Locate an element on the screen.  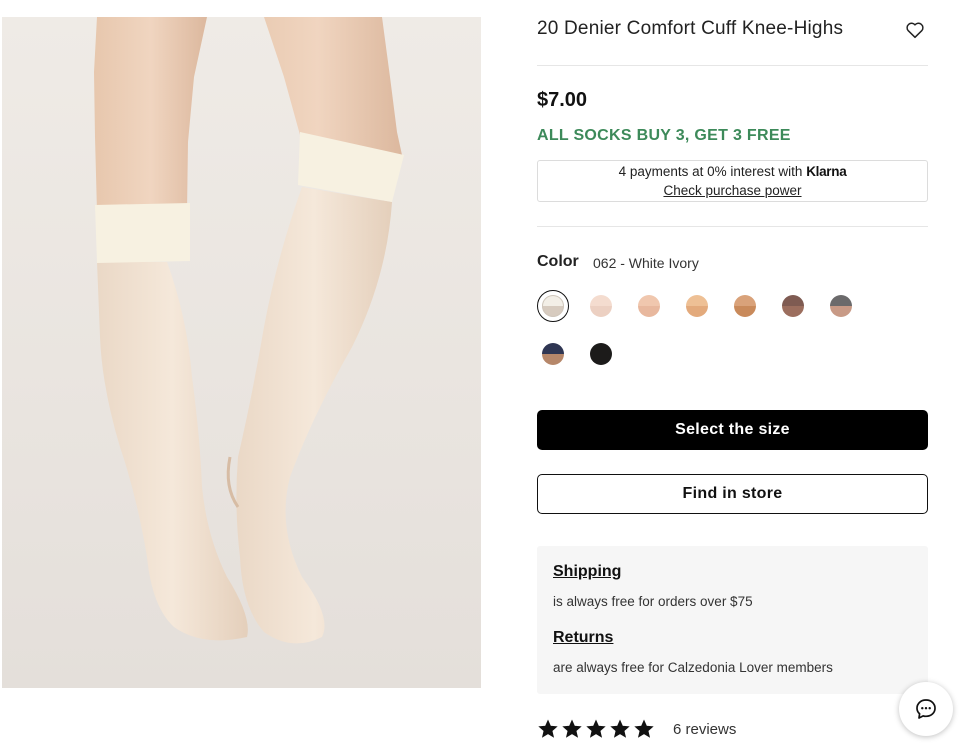
klarna-text: 4 payments at 0% interest with is located at coordinates (712, 171).